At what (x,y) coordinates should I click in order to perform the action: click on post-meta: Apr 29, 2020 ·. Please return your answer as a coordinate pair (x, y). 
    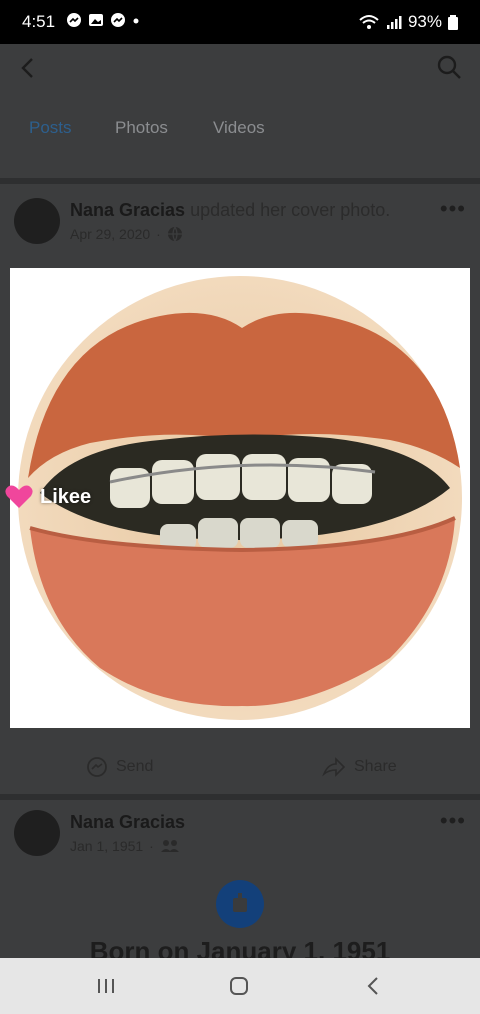
    Looking at the image, I should click on (126, 234).